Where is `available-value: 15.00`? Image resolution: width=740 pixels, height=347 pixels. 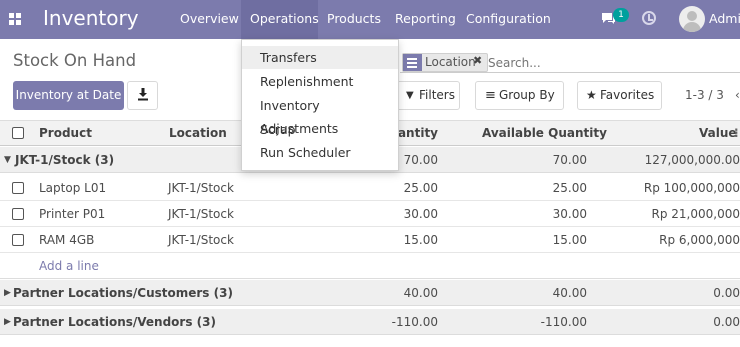 available-value: 15.00 is located at coordinates (569, 240).